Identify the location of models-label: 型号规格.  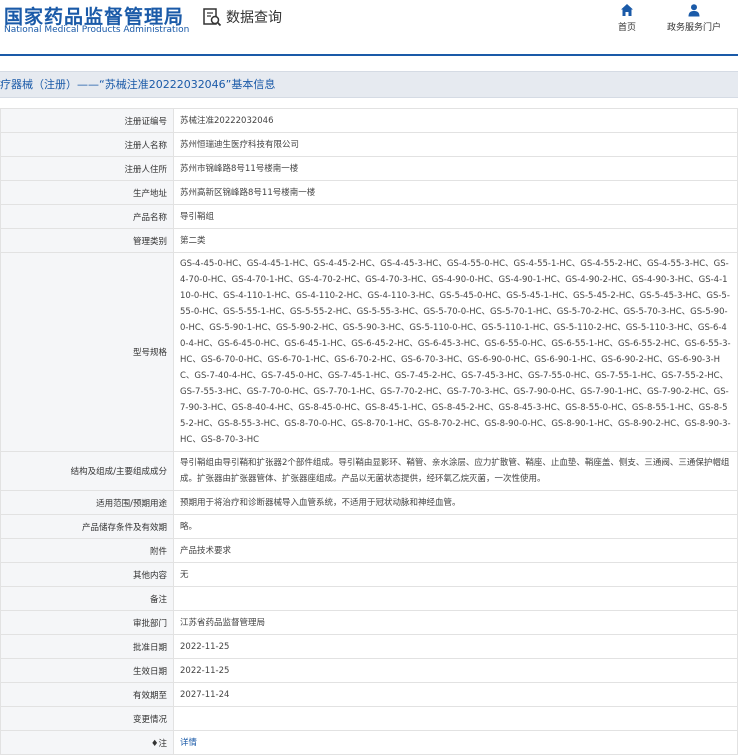
(87, 352).